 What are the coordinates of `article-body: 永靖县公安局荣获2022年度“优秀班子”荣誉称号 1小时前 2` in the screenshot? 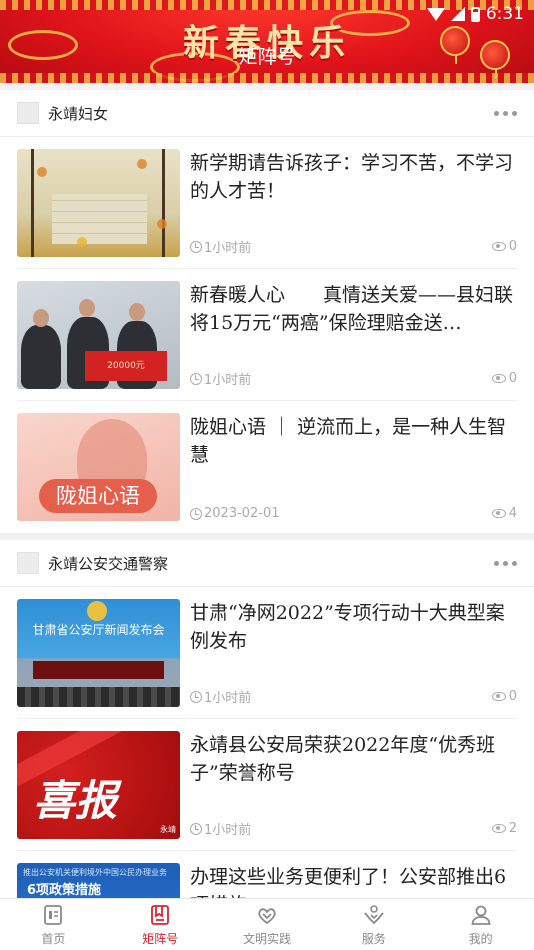 It's located at (353, 784).